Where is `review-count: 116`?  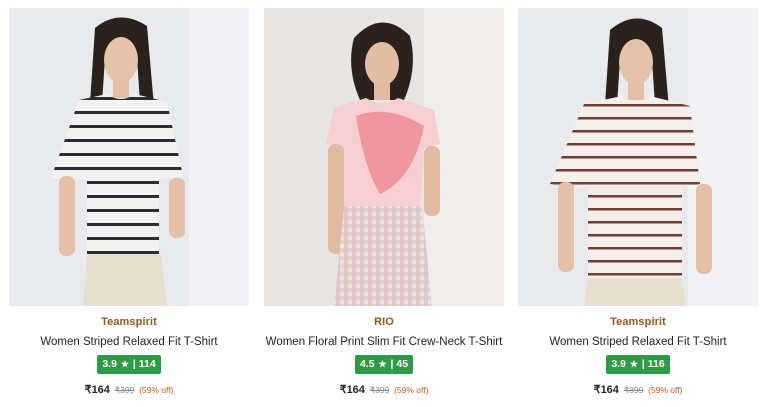 review-count: 116 is located at coordinates (656, 364).